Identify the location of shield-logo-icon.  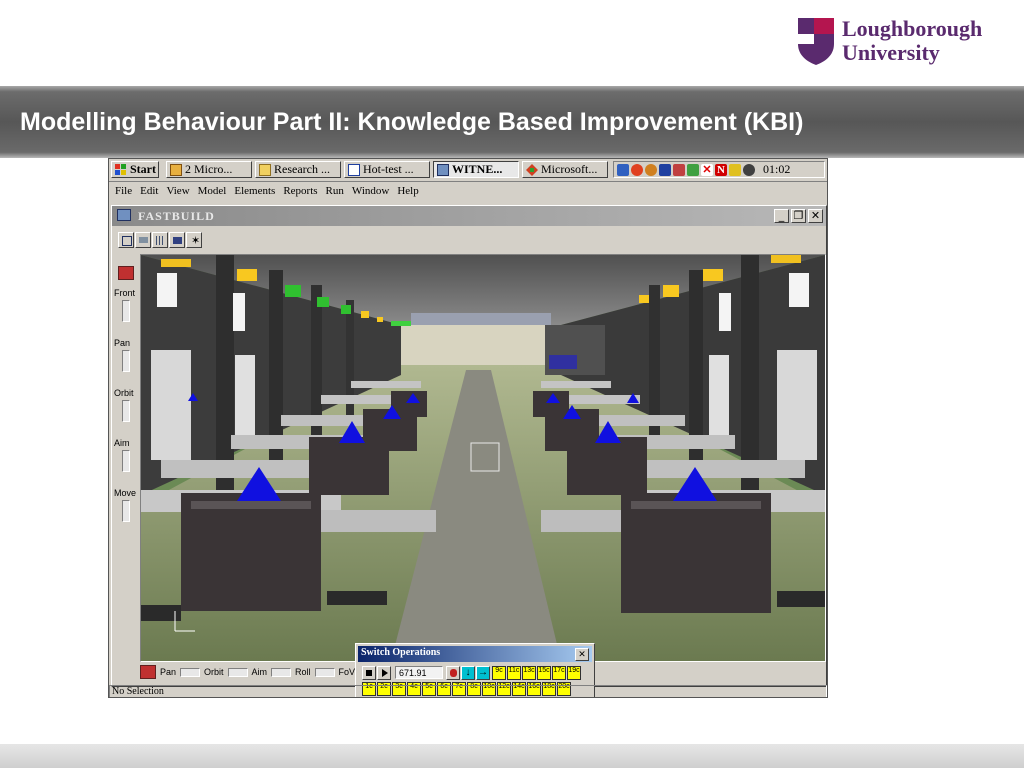
(816, 41).